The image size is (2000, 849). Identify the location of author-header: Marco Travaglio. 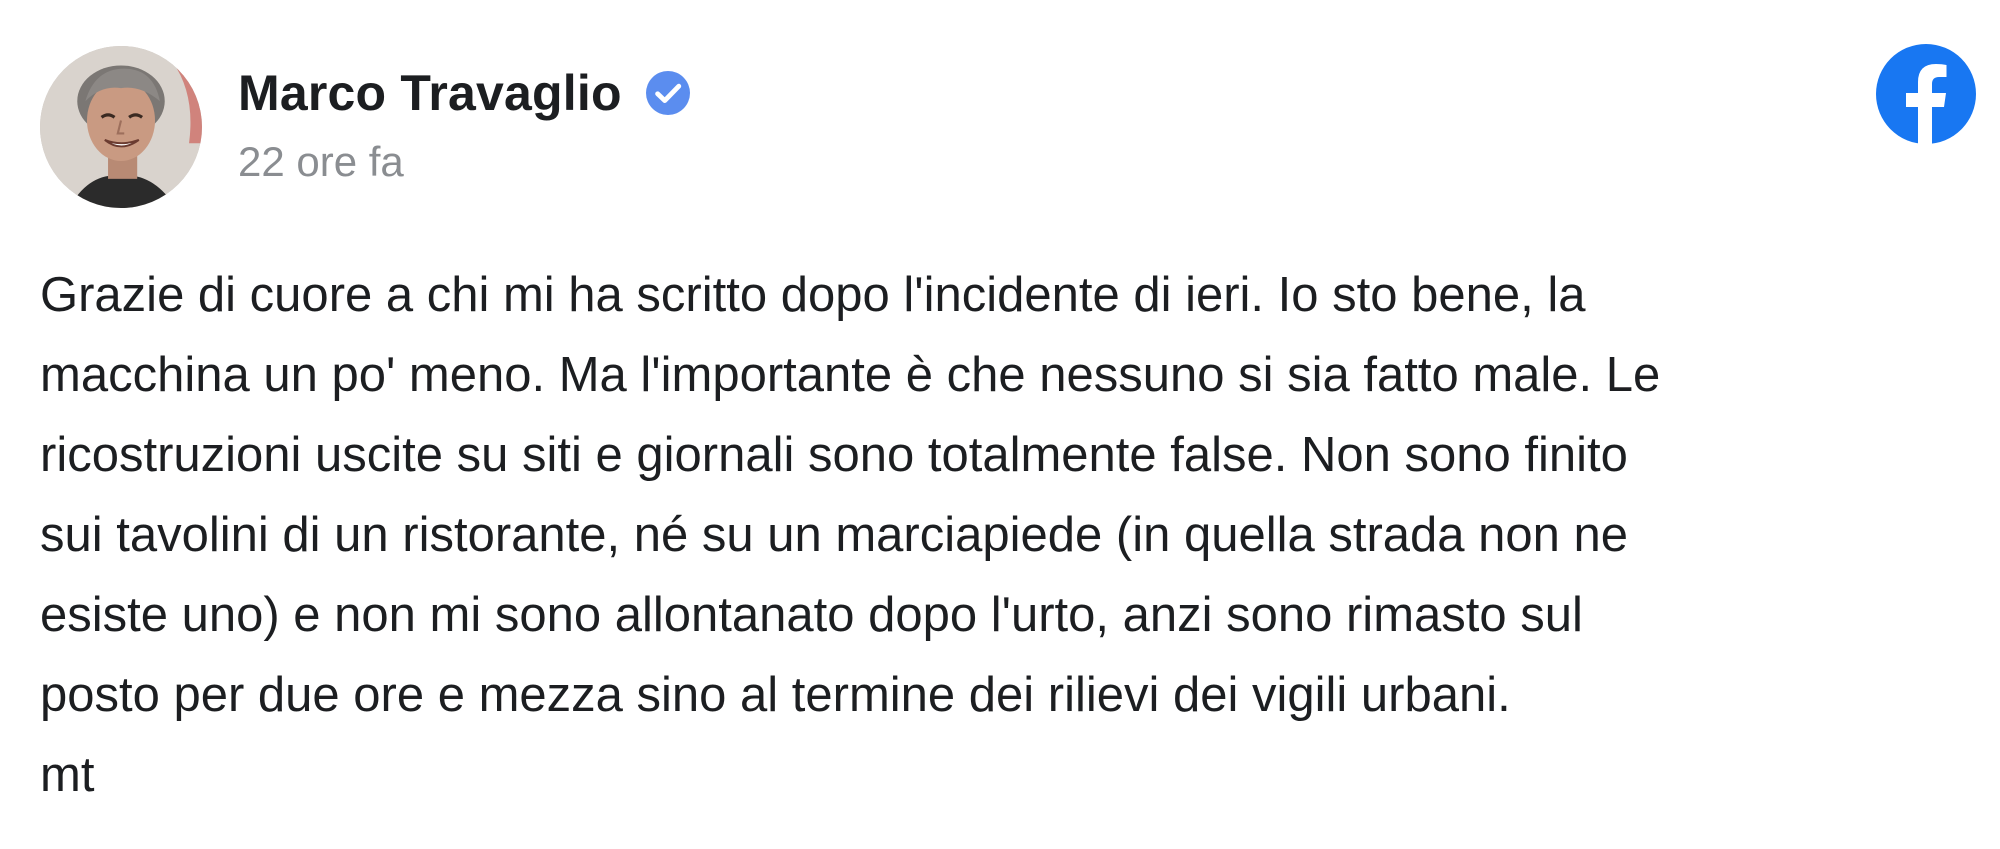
(465, 93).